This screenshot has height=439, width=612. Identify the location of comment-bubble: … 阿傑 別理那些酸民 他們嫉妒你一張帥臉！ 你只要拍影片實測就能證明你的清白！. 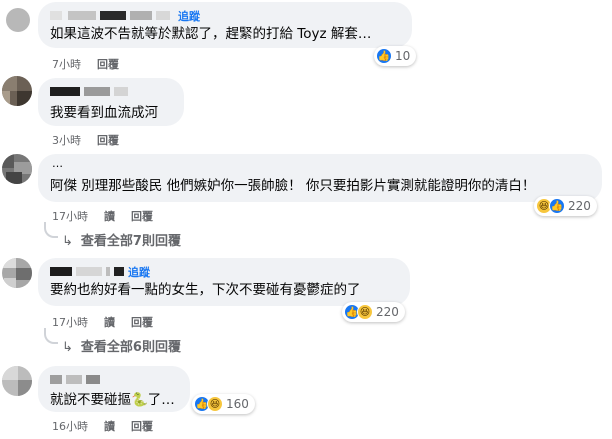
(320, 178).